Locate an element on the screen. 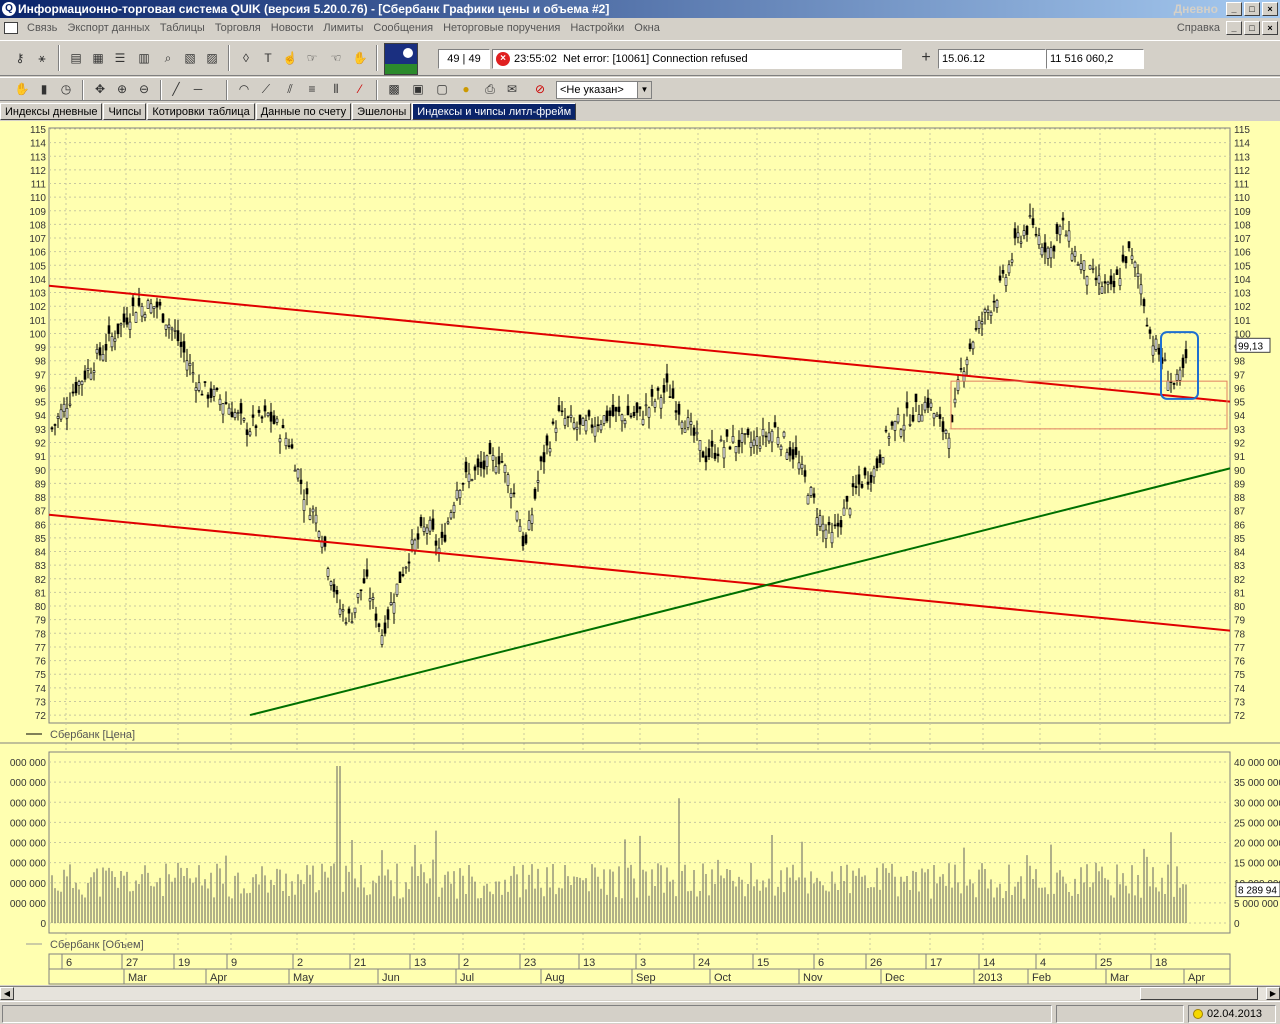  menu-item-0: Связь is located at coordinates (42, 28).